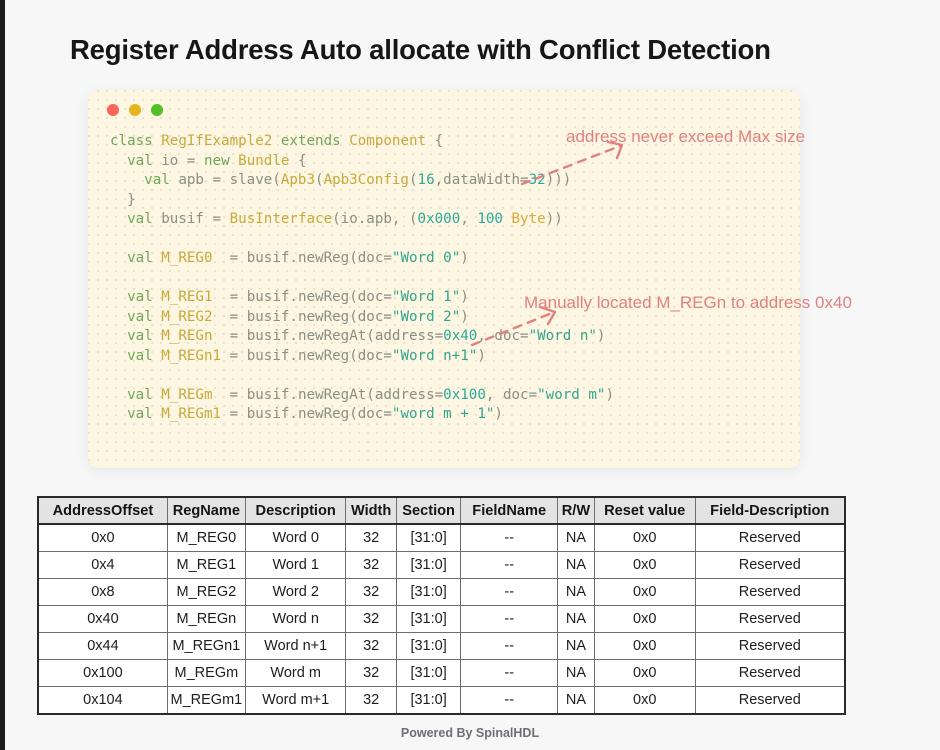 The width and height of the screenshot is (940, 750). What do you see at coordinates (295, 619) in the screenshot?
I see `cell-description: Word n` at bounding box center [295, 619].